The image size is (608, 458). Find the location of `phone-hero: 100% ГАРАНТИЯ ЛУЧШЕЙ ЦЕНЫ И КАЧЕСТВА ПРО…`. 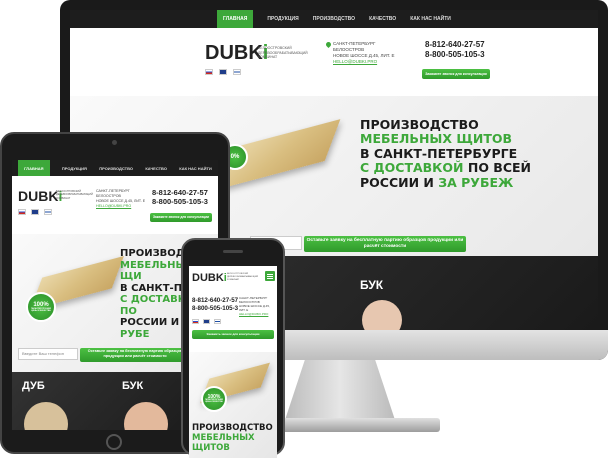

phone-hero: 100% ГАРАНТИЯ ЛУЧШЕЙ ЦЕНЫ И КАЧЕСТВА ПРО… is located at coordinates (233, 405).